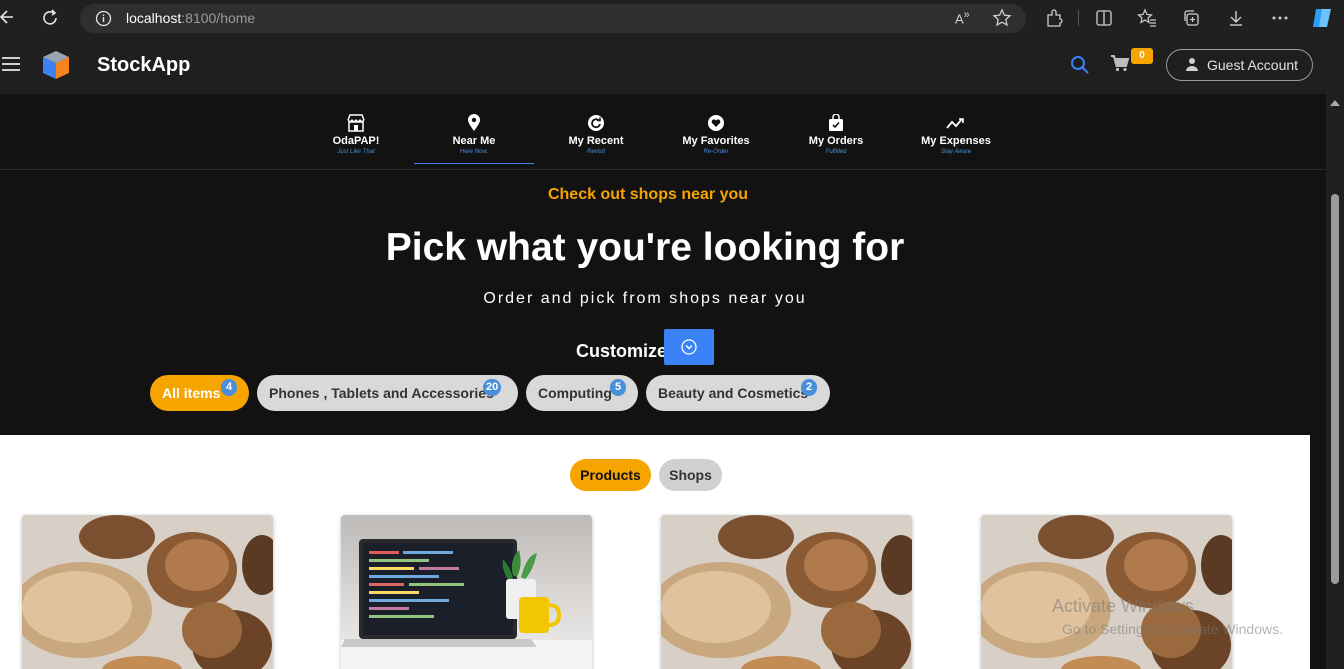 The width and height of the screenshot is (1344, 669). What do you see at coordinates (56, 65) in the screenshot?
I see `app-logo-cube-icon` at bounding box center [56, 65].